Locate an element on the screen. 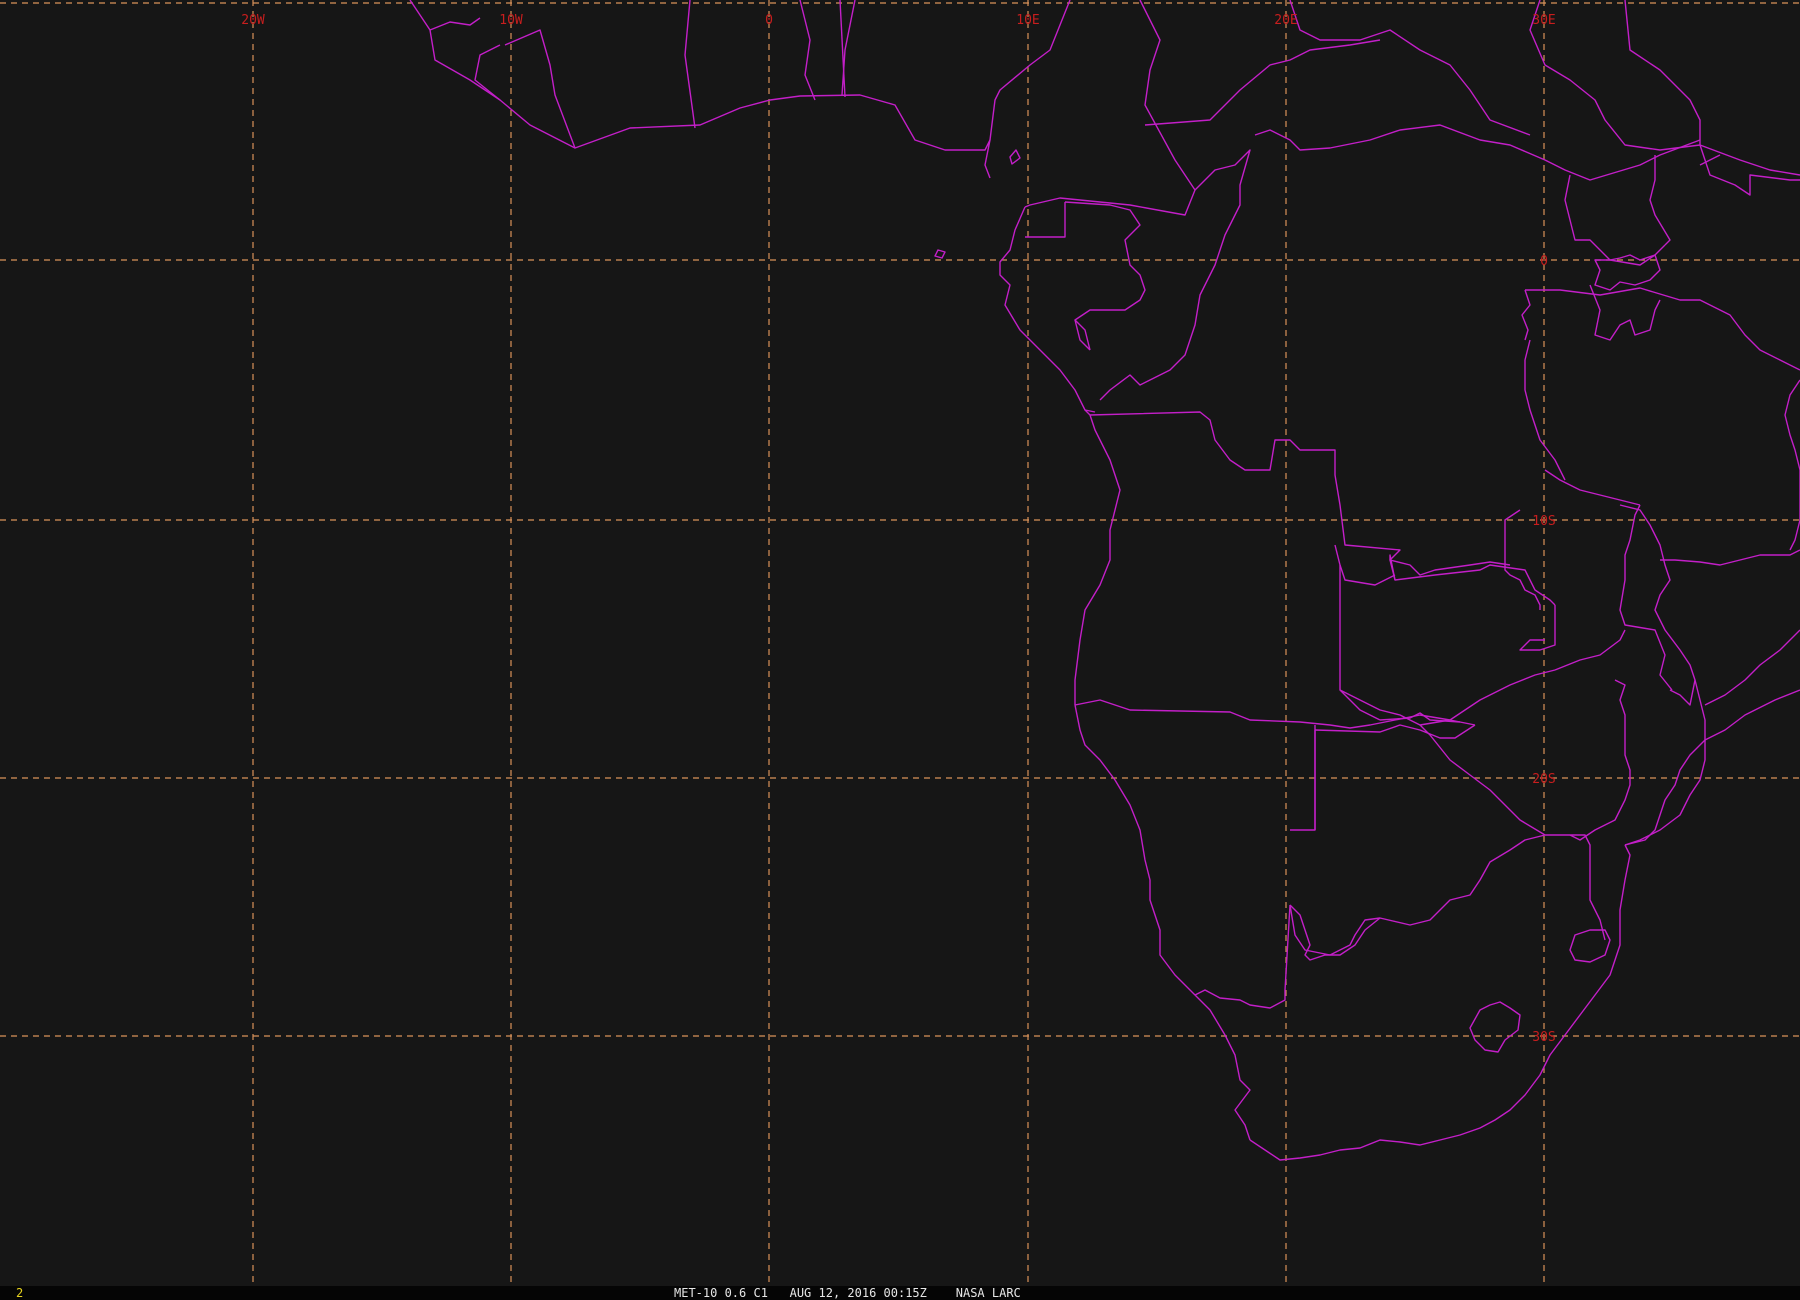  border-moz-tanzania is located at coordinates (1730, 557).